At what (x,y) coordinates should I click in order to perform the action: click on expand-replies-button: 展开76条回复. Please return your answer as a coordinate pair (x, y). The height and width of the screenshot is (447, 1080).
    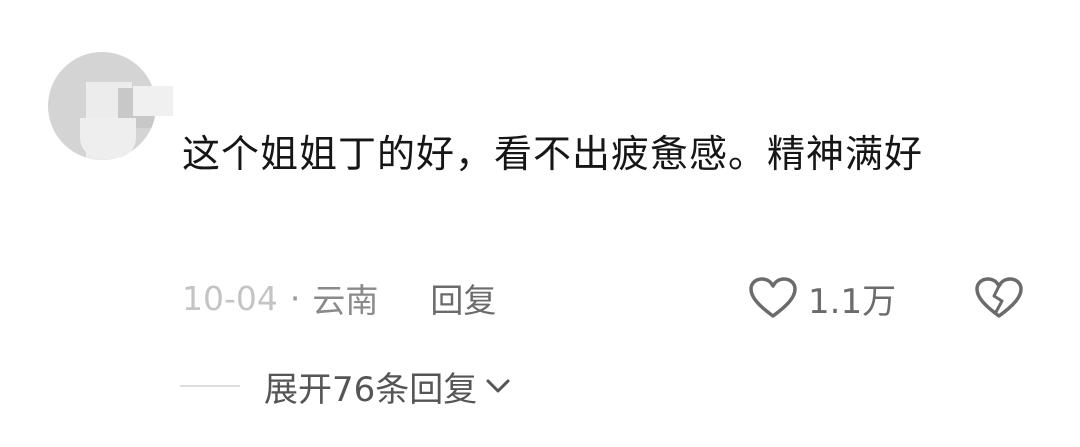
    Looking at the image, I should click on (346, 386).